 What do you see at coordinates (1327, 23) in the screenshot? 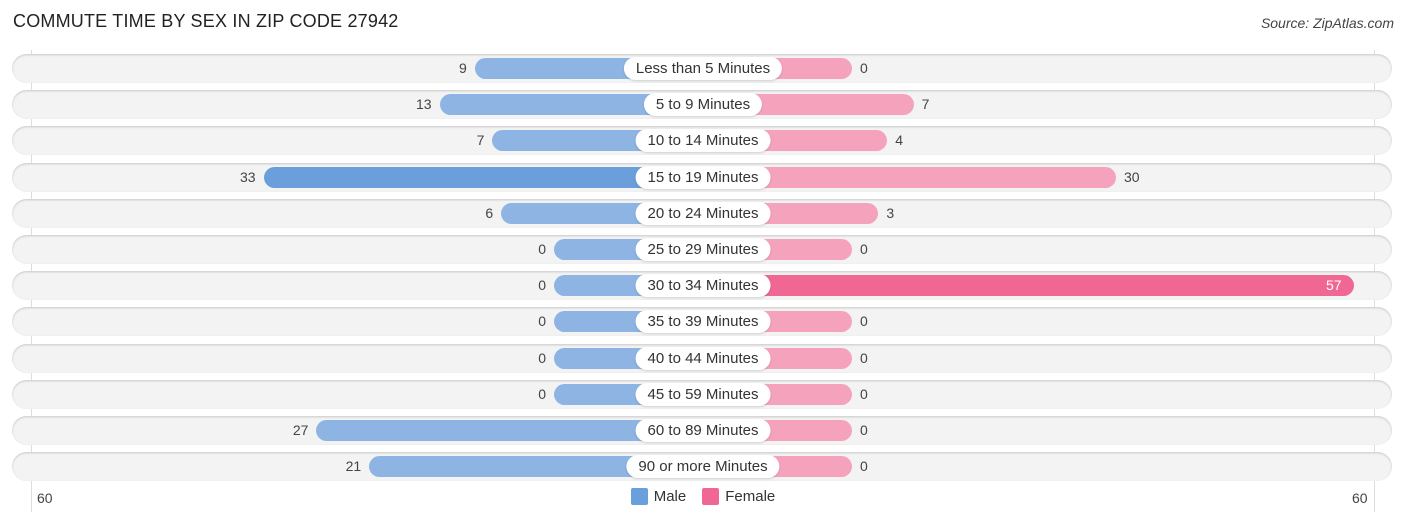
I see `source-credit: Source: ZipAtlas.com` at bounding box center [1327, 23].